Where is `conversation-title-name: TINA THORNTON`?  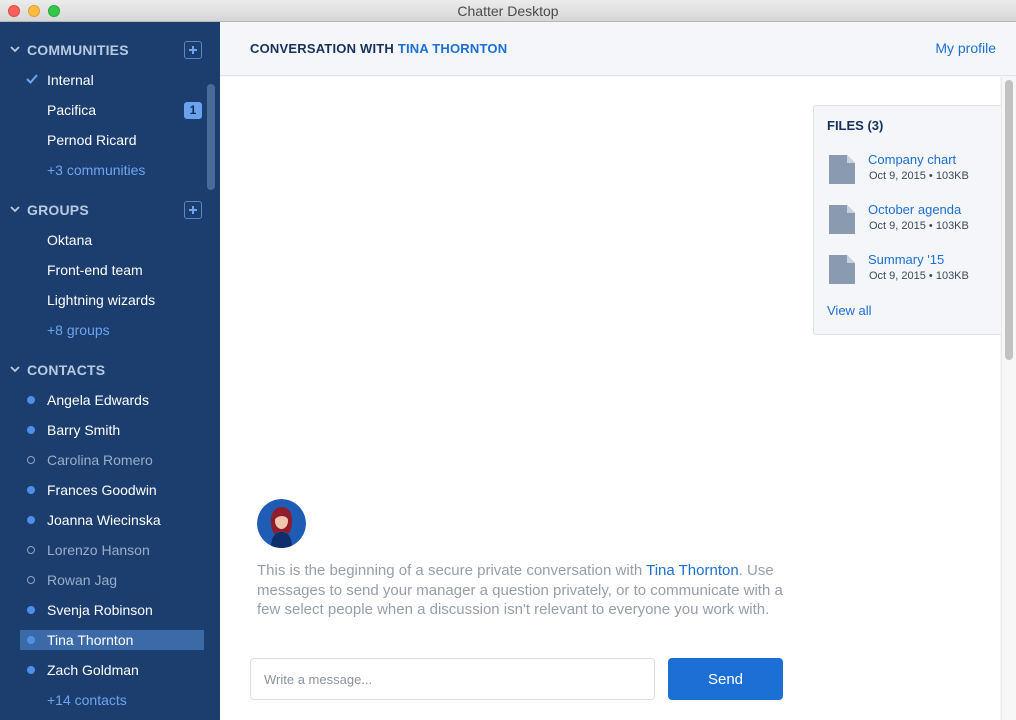 conversation-title-name: TINA THORNTON is located at coordinates (452, 48).